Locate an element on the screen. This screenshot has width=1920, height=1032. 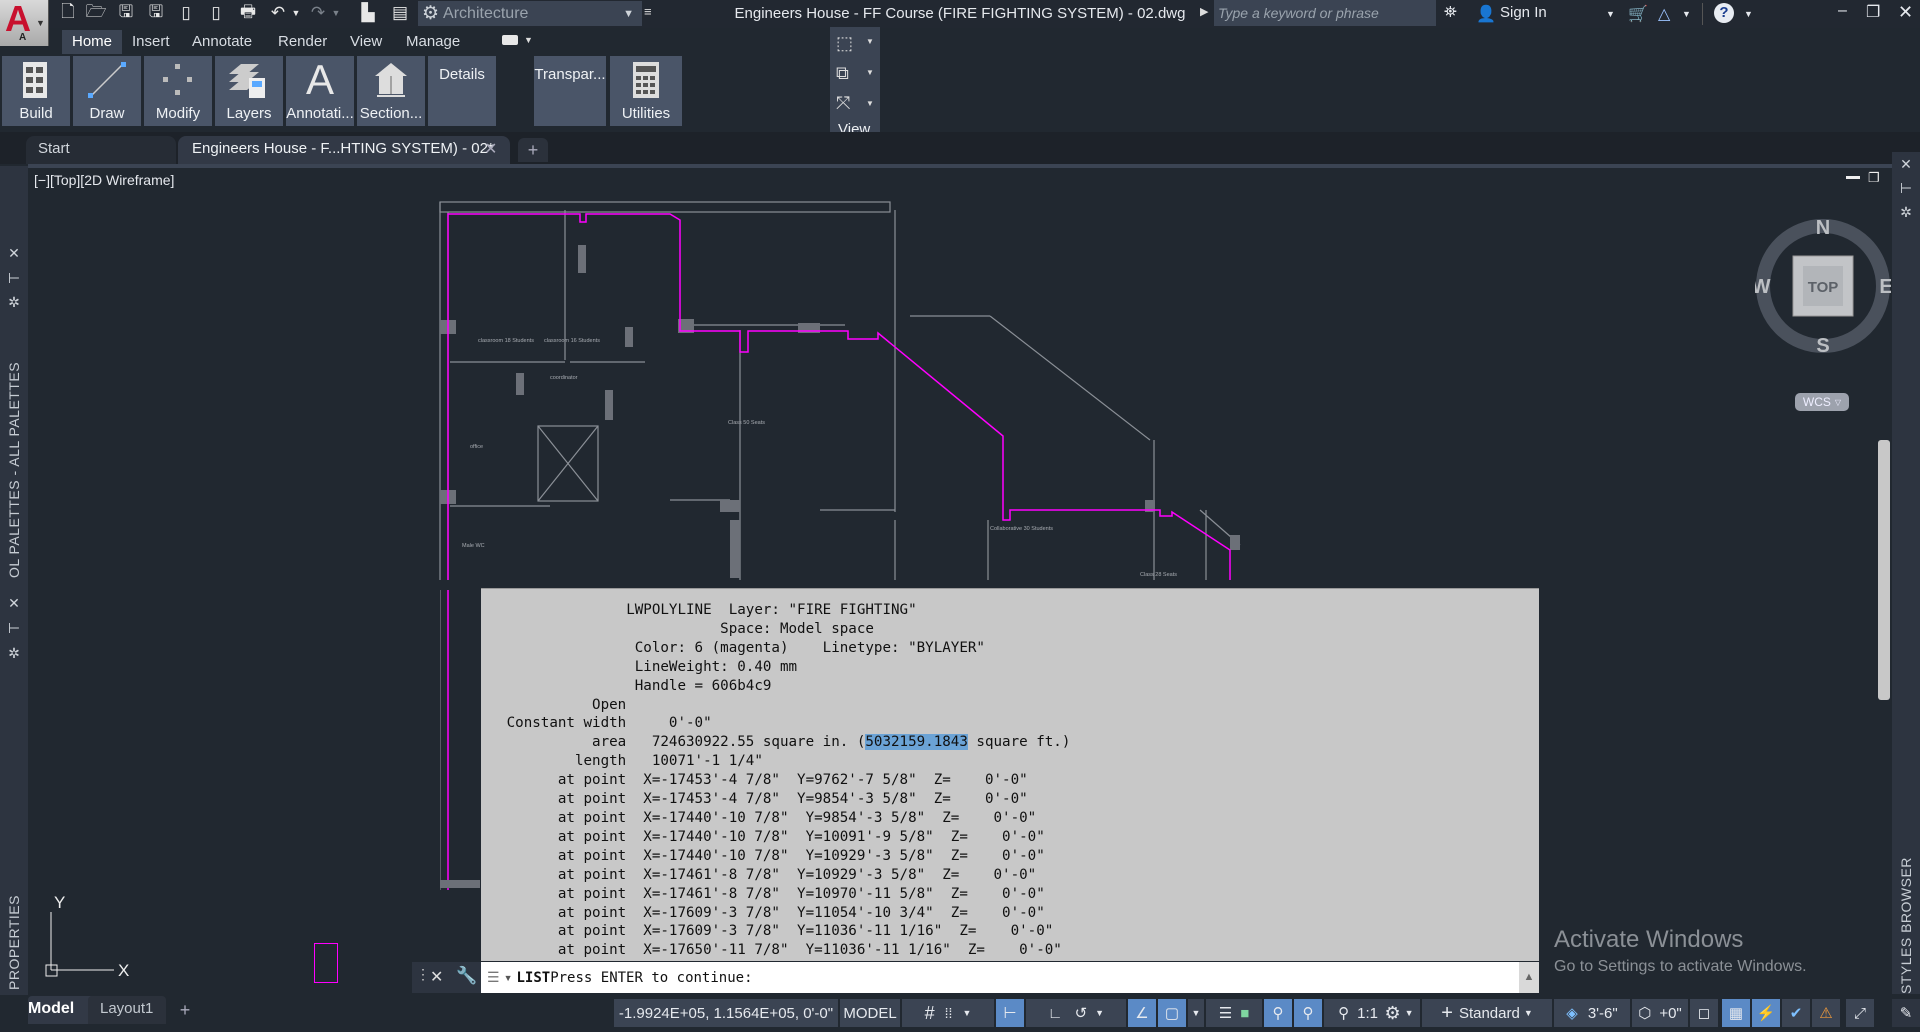
grid-icon: # is located at coordinates (930, 1013).